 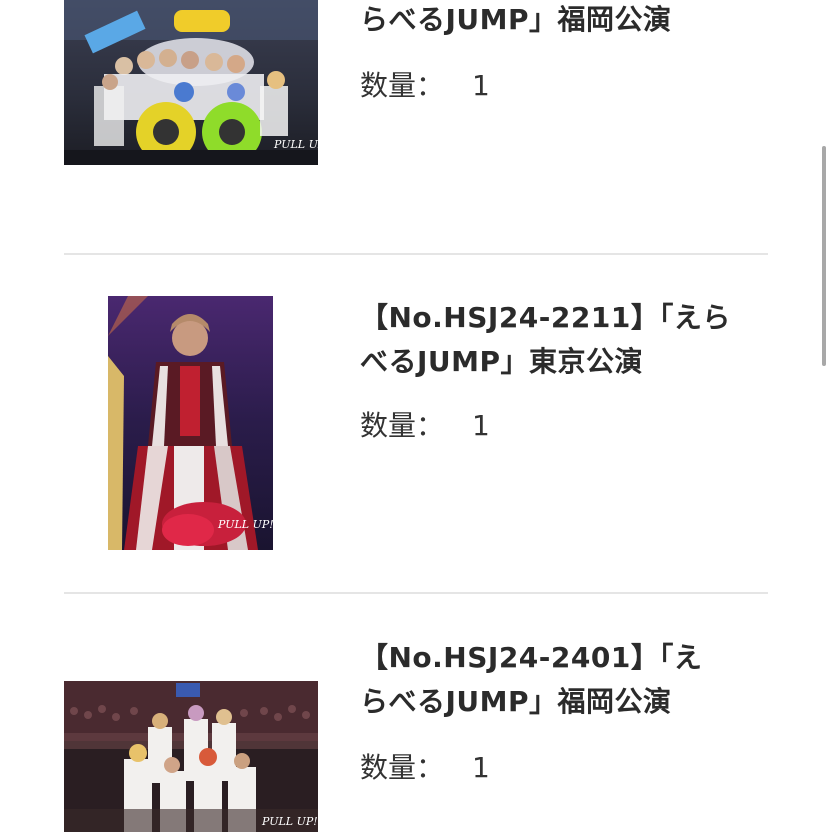 I want to click on product-photo-1: PULL UP!, so click(x=191, y=82).